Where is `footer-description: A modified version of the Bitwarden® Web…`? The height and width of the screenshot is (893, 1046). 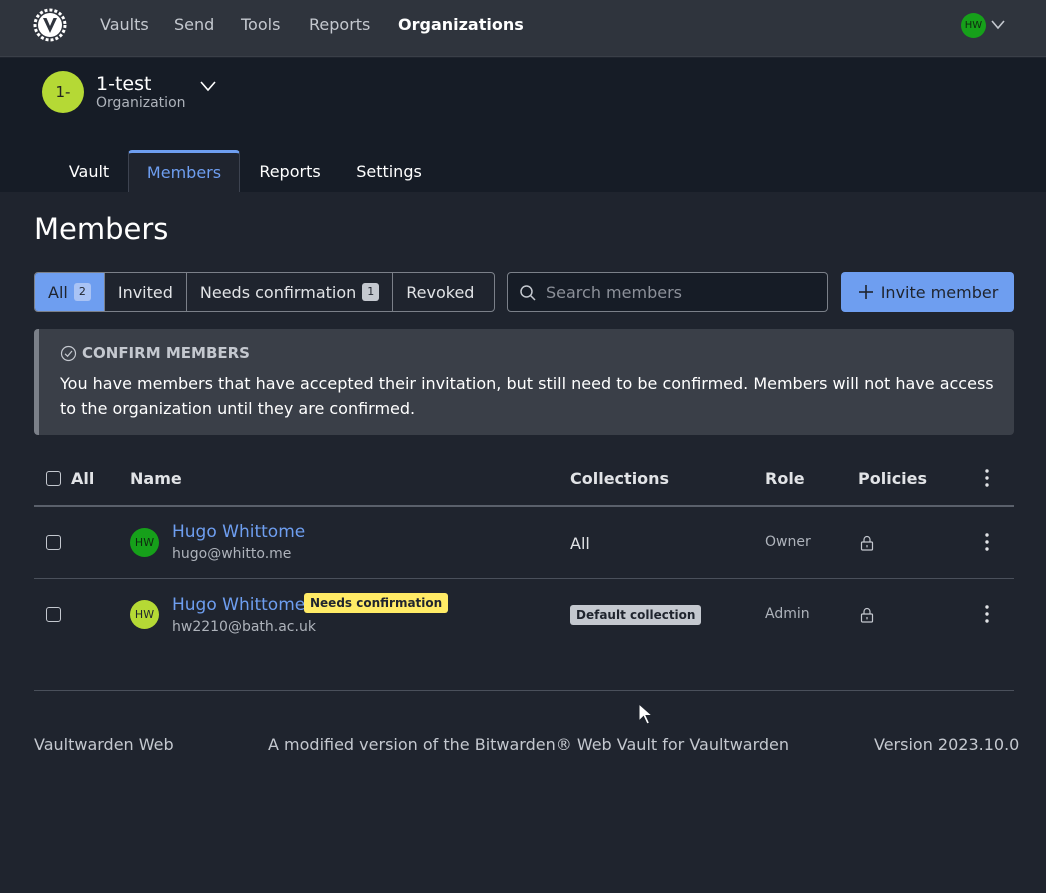 footer-description: A modified version of the Bitwarden® Web… is located at coordinates (529, 744).